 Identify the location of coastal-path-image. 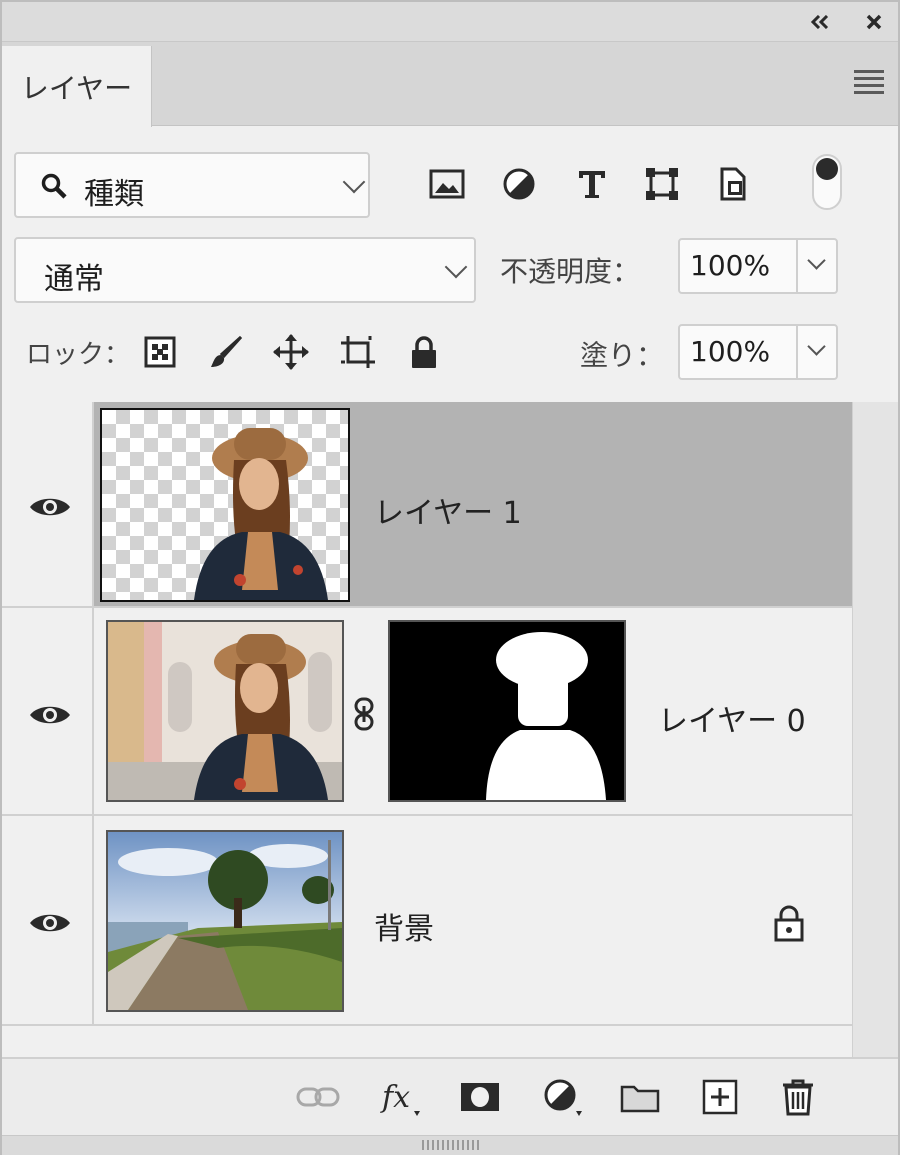
(225, 921).